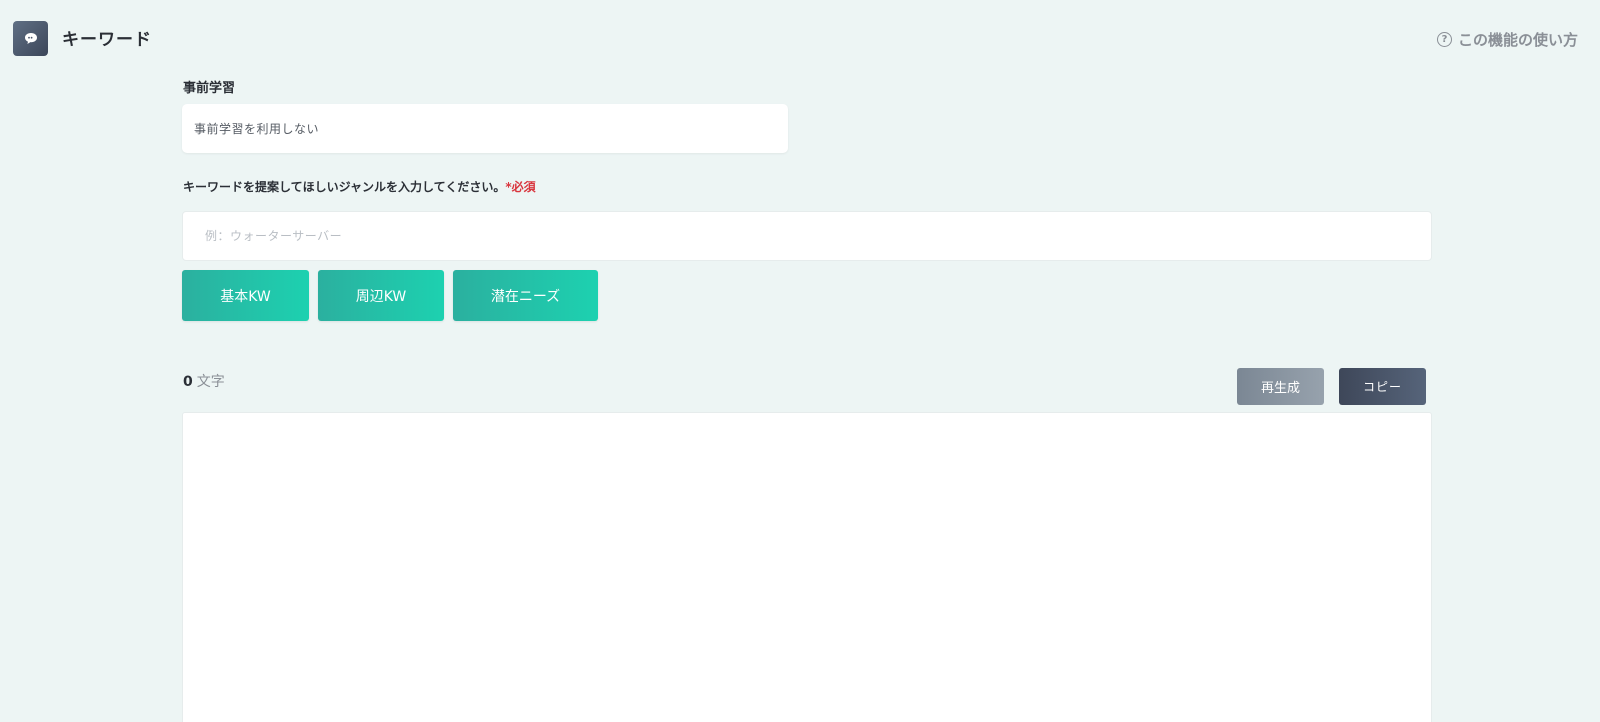  I want to click on required-mark: *必須, so click(520, 187).